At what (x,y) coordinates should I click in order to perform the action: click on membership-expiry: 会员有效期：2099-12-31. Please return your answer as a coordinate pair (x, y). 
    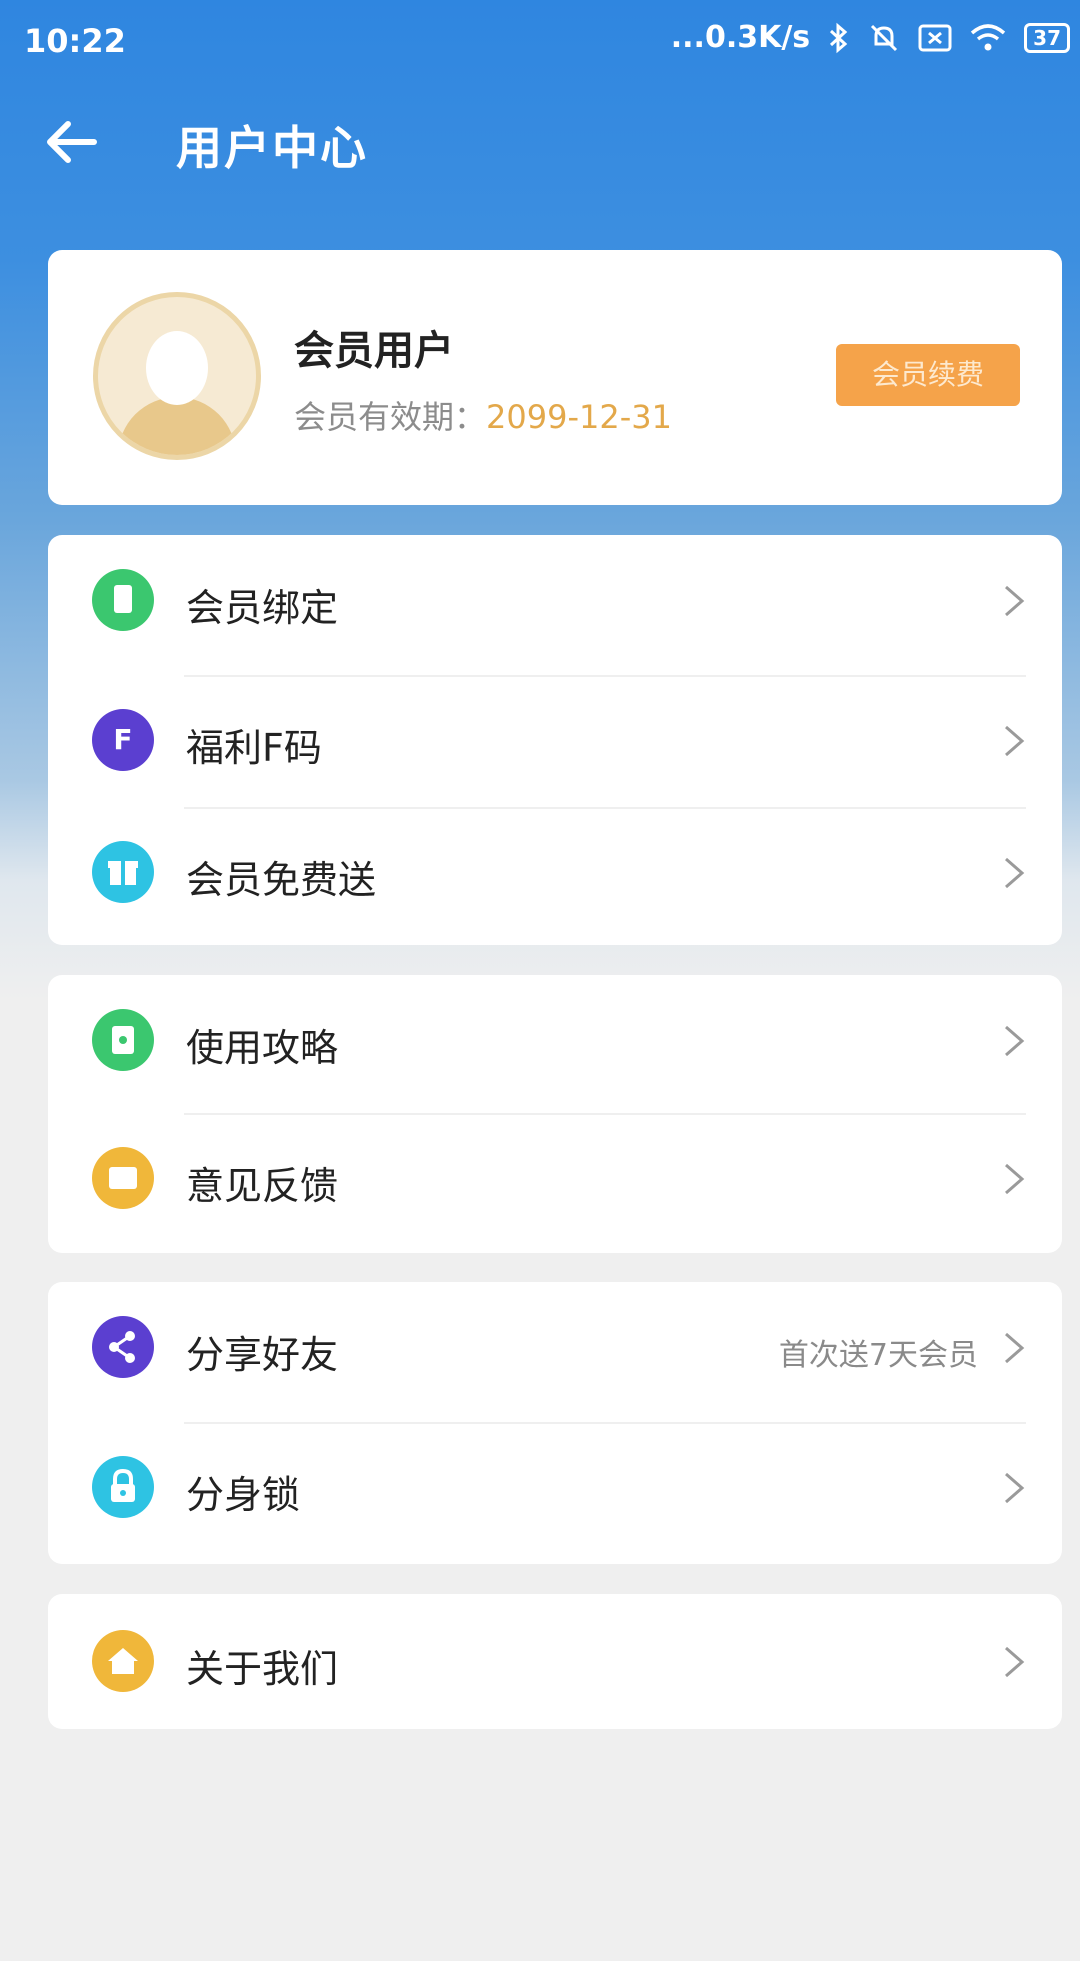
    Looking at the image, I should click on (483, 415).